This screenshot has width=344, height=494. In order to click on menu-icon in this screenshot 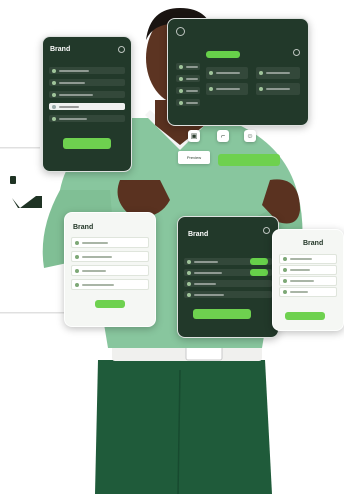, I will do `click(266, 230)`.